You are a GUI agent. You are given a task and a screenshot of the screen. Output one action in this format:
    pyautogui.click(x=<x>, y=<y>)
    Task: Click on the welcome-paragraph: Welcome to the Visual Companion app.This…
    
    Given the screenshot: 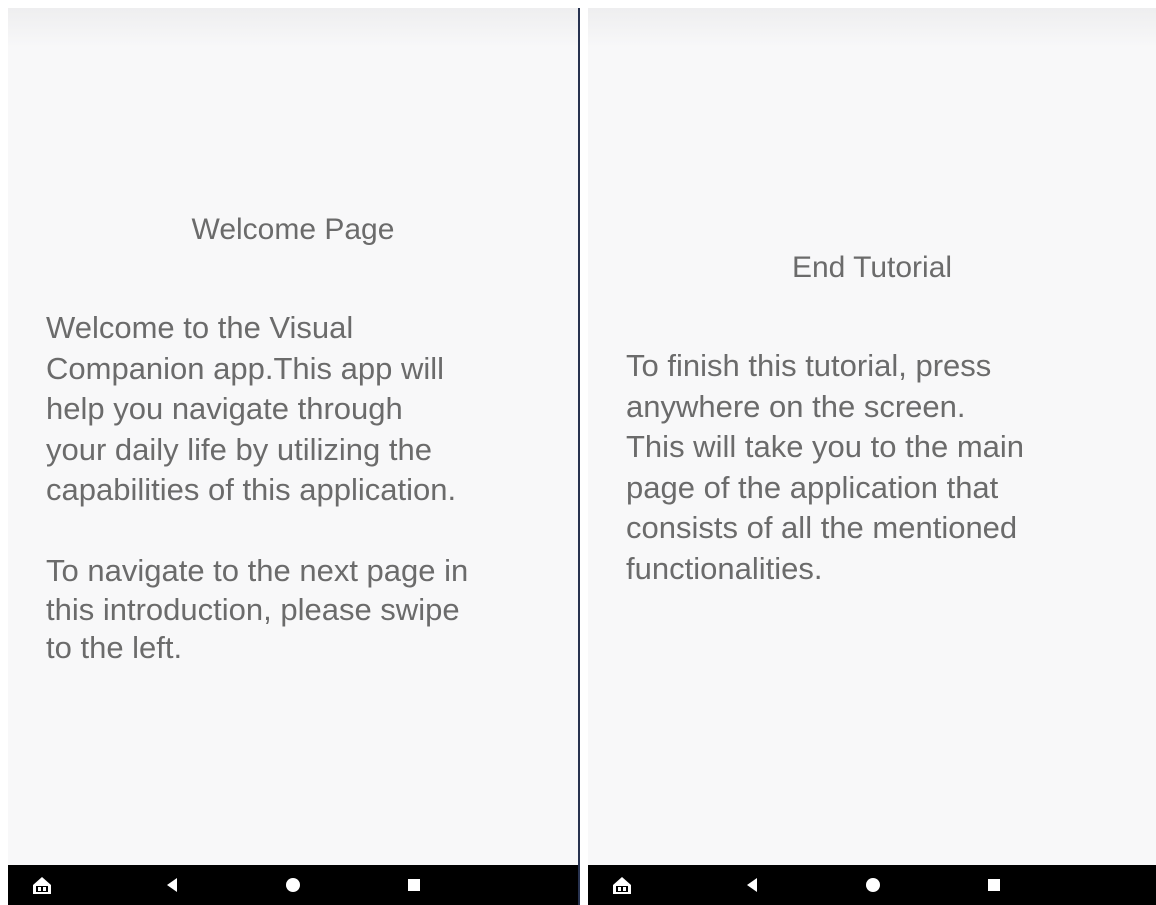 What is the action you would take?
    pyautogui.click(x=251, y=408)
    